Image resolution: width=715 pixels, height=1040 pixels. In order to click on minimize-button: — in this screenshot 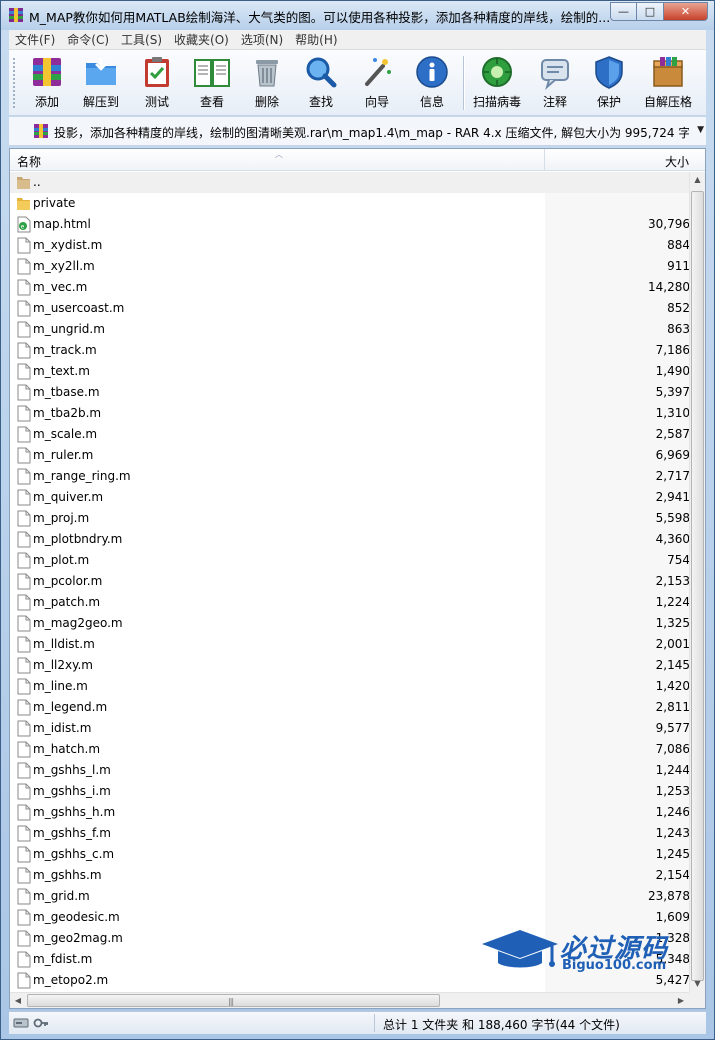, I will do `click(623, 11)`.